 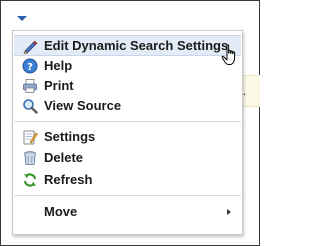 What do you see at coordinates (136, 45) in the screenshot?
I see `menu-item-label: Edit Dynamic Search Settings` at bounding box center [136, 45].